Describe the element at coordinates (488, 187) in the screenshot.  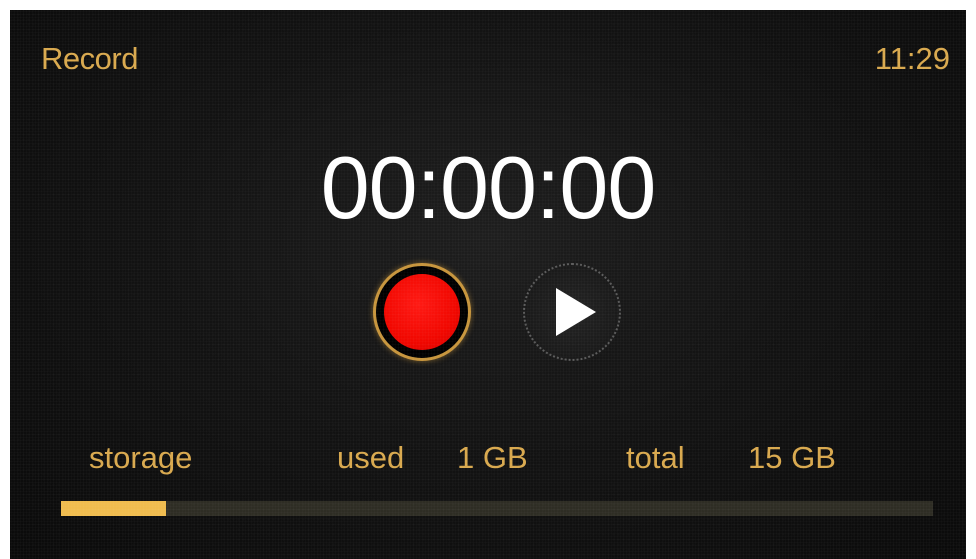
I see `elapsed-timer: 00:00:00` at that location.